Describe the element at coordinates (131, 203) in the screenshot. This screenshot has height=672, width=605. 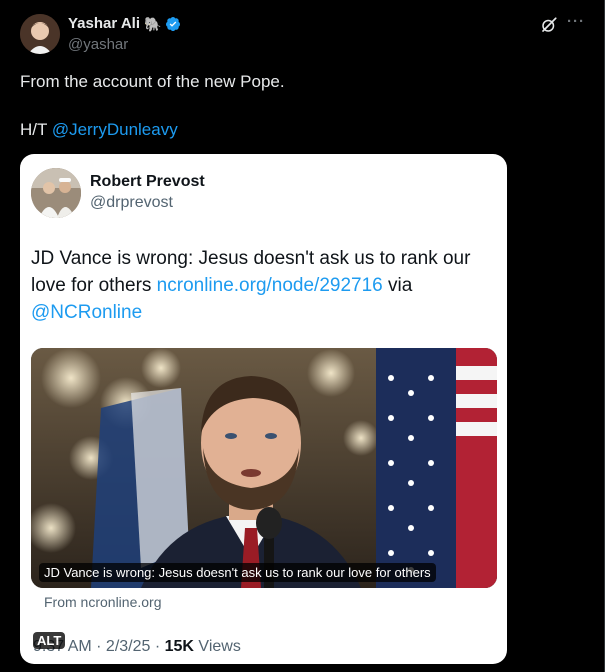
I see `quoted-author-handle: @drprevost` at that location.